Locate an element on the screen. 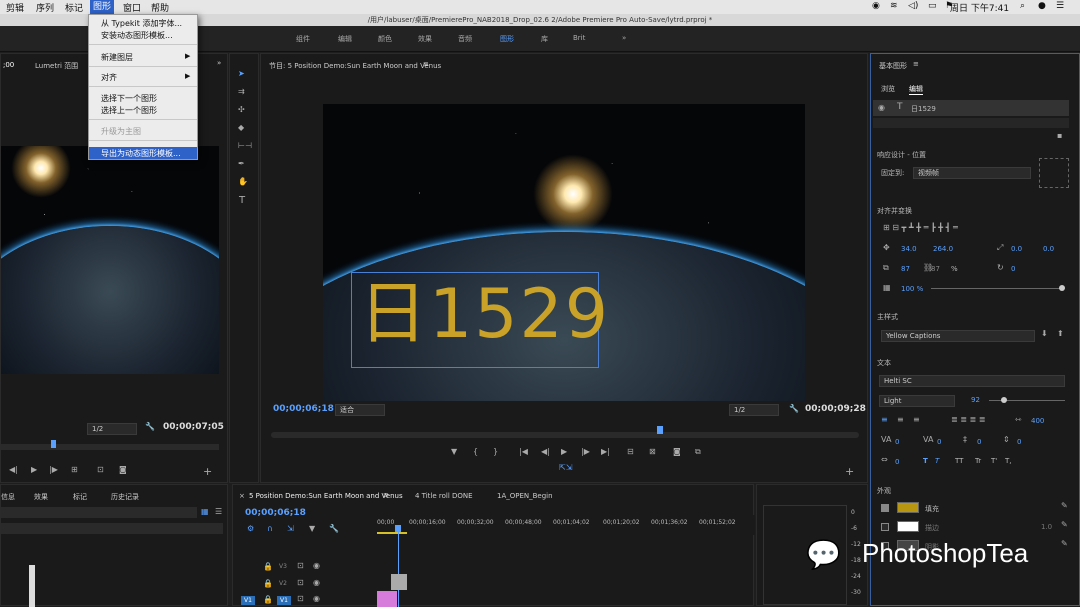  timeline-marker-icon: ▼ is located at coordinates (312, 529).